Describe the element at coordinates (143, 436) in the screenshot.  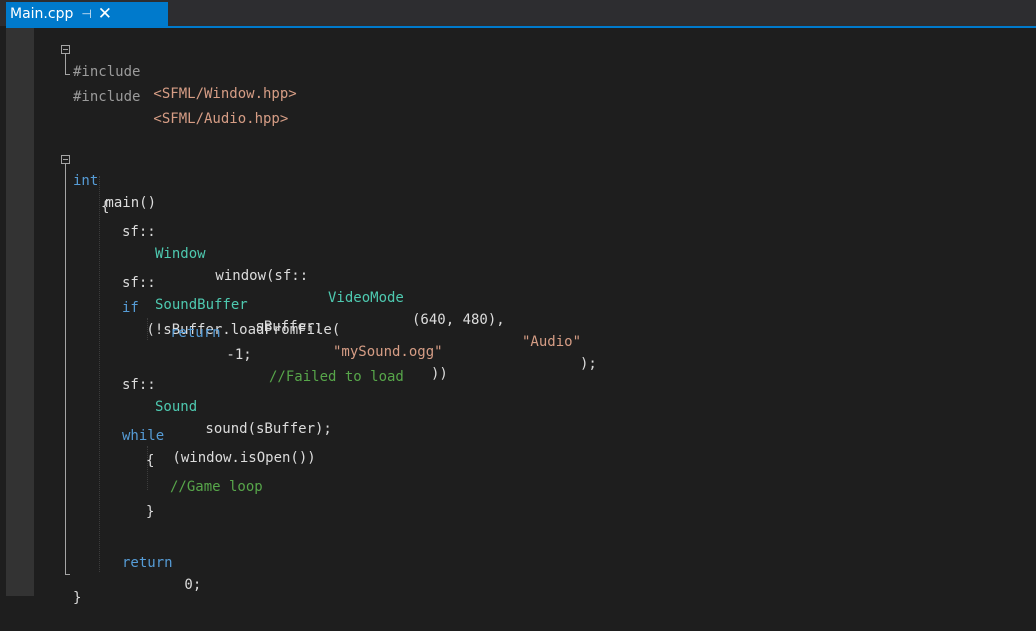
I see `code-token: while` at that location.